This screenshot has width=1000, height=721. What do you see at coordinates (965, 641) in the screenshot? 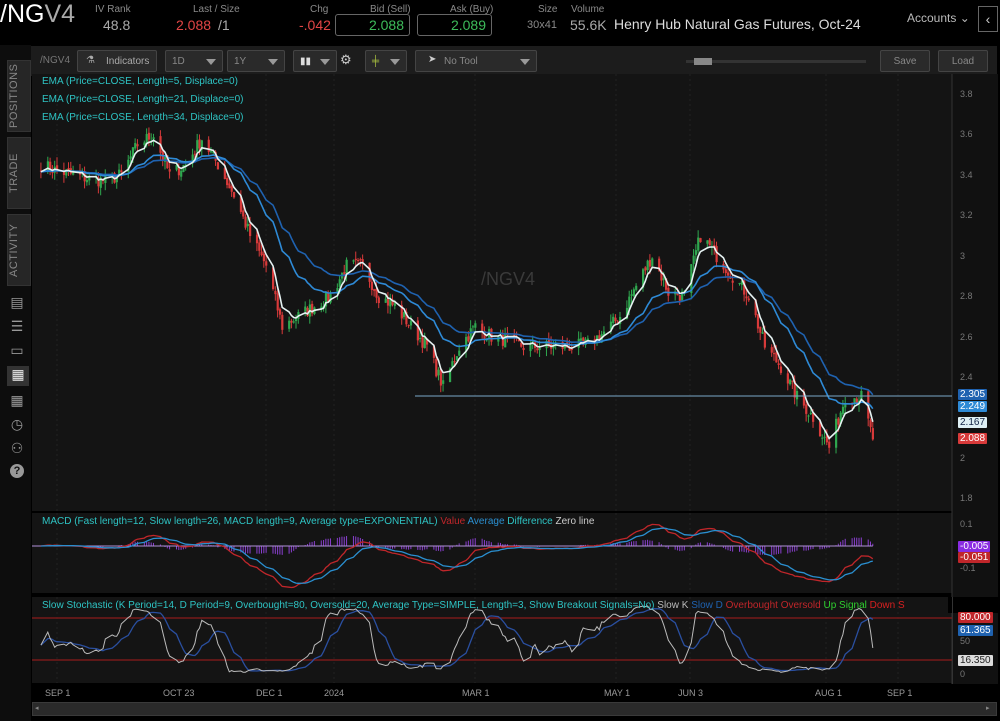
I see `stoch-tick: 50` at bounding box center [965, 641].